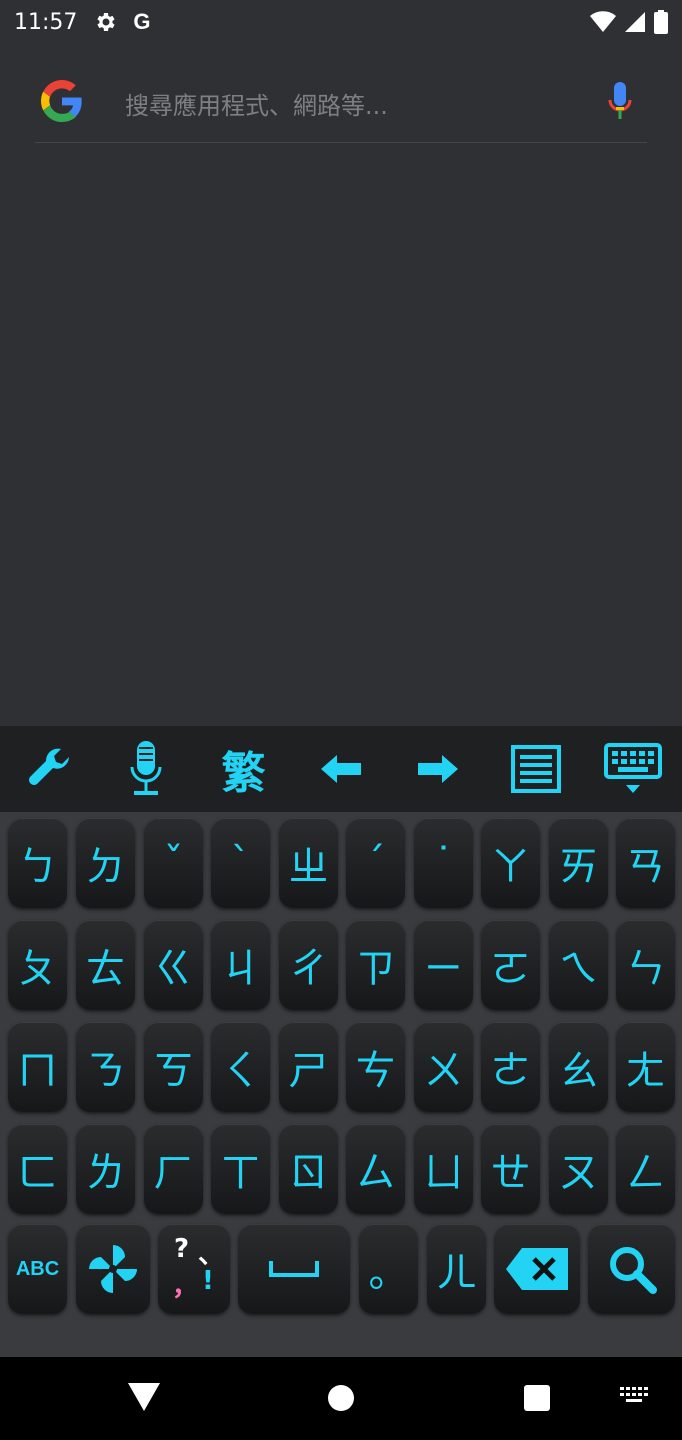 The image size is (682, 1440). I want to click on space-key, so click(294, 1269).